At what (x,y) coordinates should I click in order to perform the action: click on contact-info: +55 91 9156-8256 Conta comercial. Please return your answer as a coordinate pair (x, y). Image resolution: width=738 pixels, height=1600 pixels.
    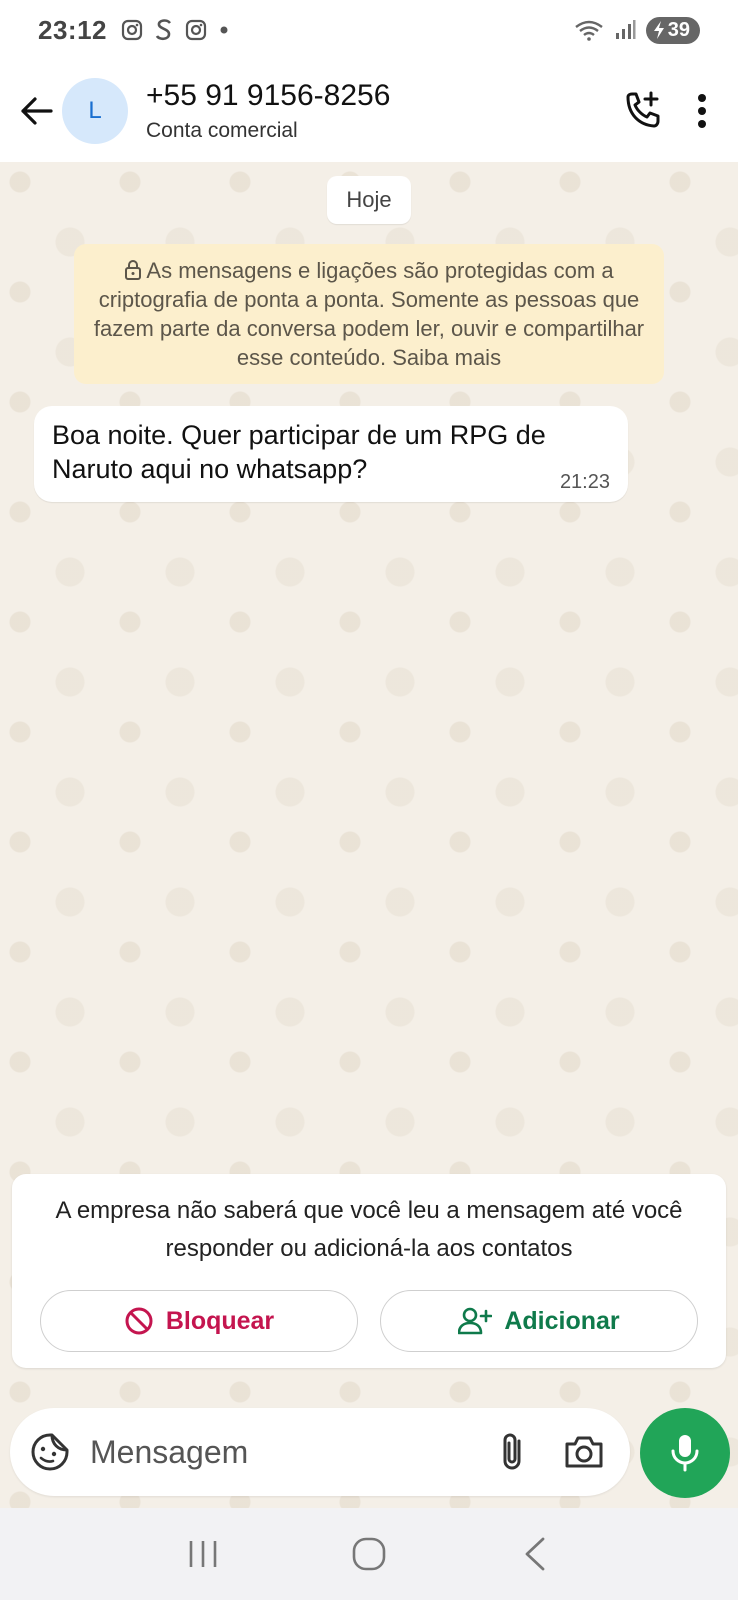
    Looking at the image, I should click on (268, 111).